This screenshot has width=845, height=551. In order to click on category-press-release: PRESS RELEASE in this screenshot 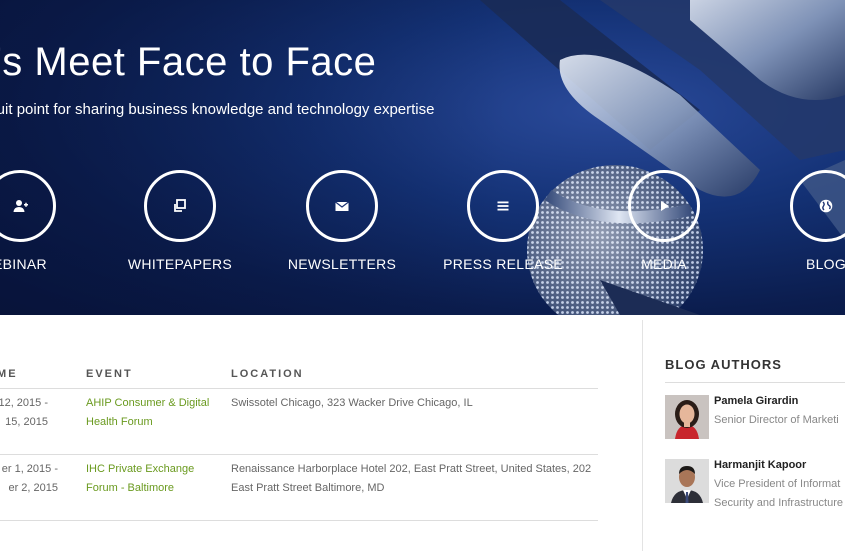, I will do `click(503, 221)`.